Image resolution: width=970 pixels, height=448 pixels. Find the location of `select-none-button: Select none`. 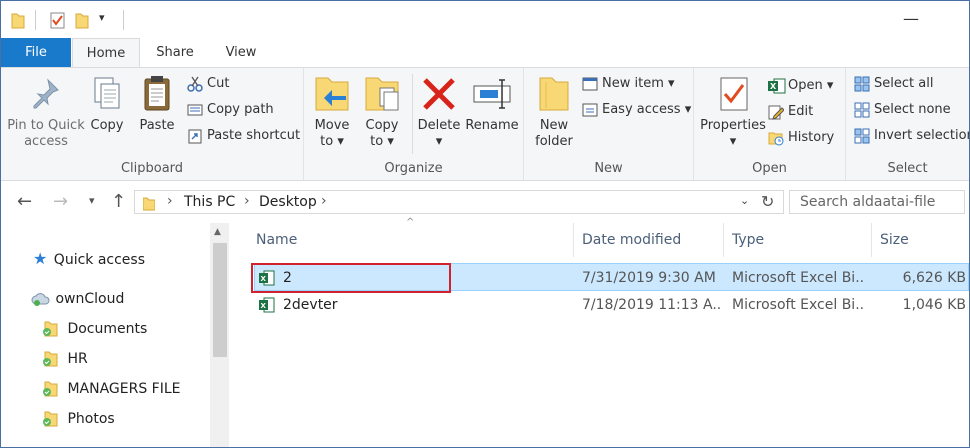

select-none-button: Select none is located at coordinates (902, 110).